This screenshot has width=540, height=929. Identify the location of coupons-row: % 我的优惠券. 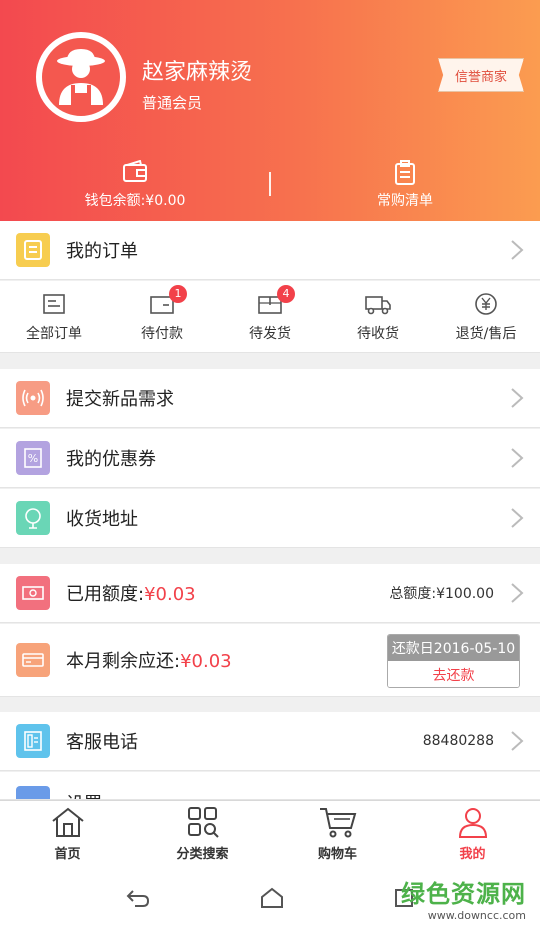
(270, 458).